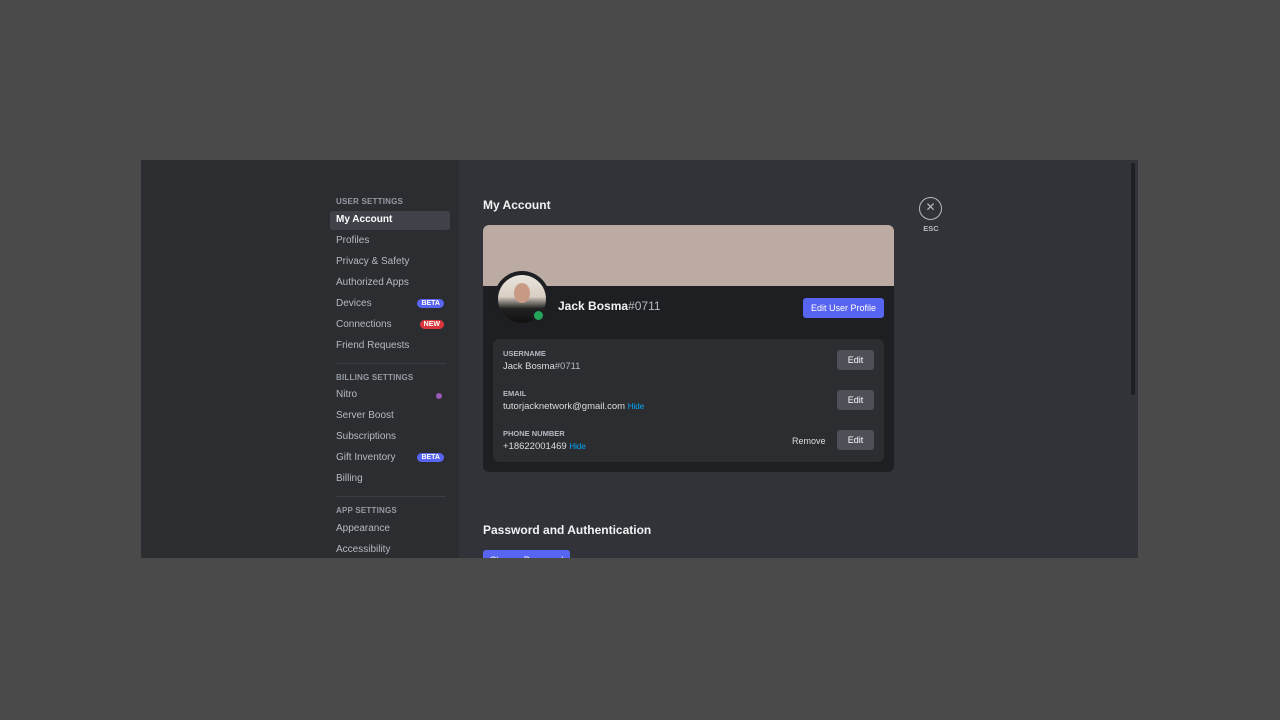 Image resolution: width=1280 pixels, height=720 pixels. Describe the element at coordinates (855, 360) in the screenshot. I see `edit-username-button: Edit` at that location.